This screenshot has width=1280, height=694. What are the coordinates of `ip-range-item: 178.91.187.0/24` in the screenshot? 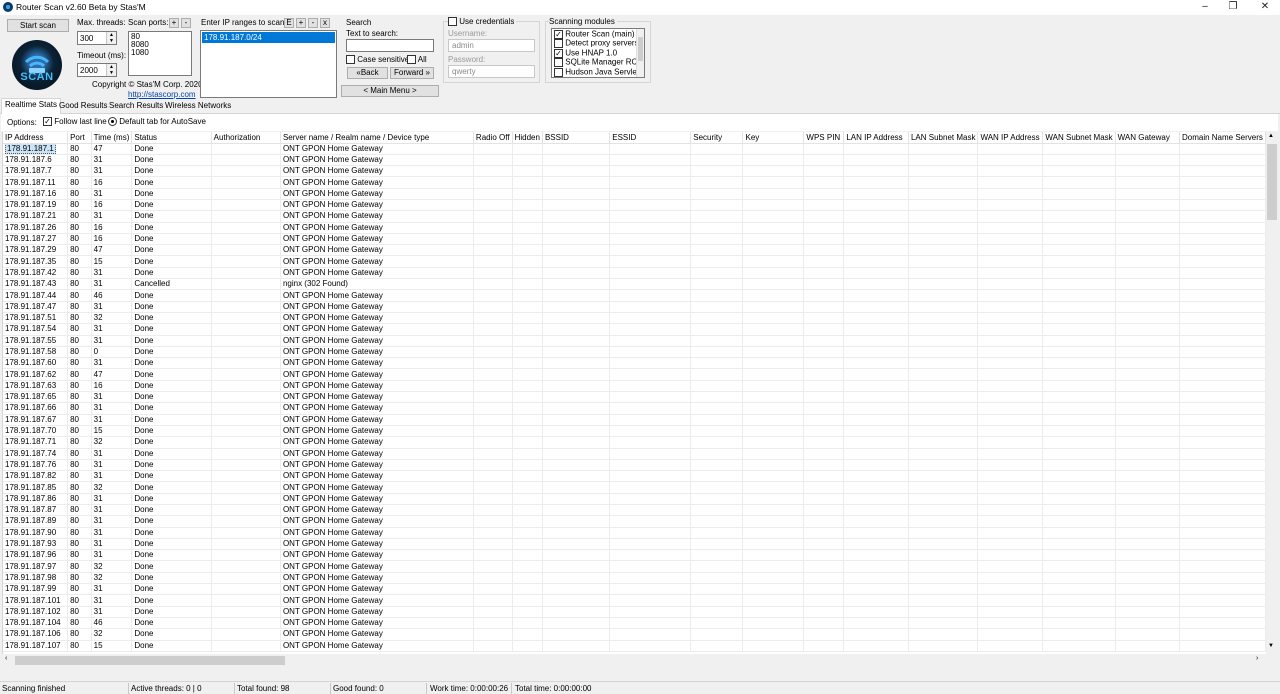 It's located at (268, 37).